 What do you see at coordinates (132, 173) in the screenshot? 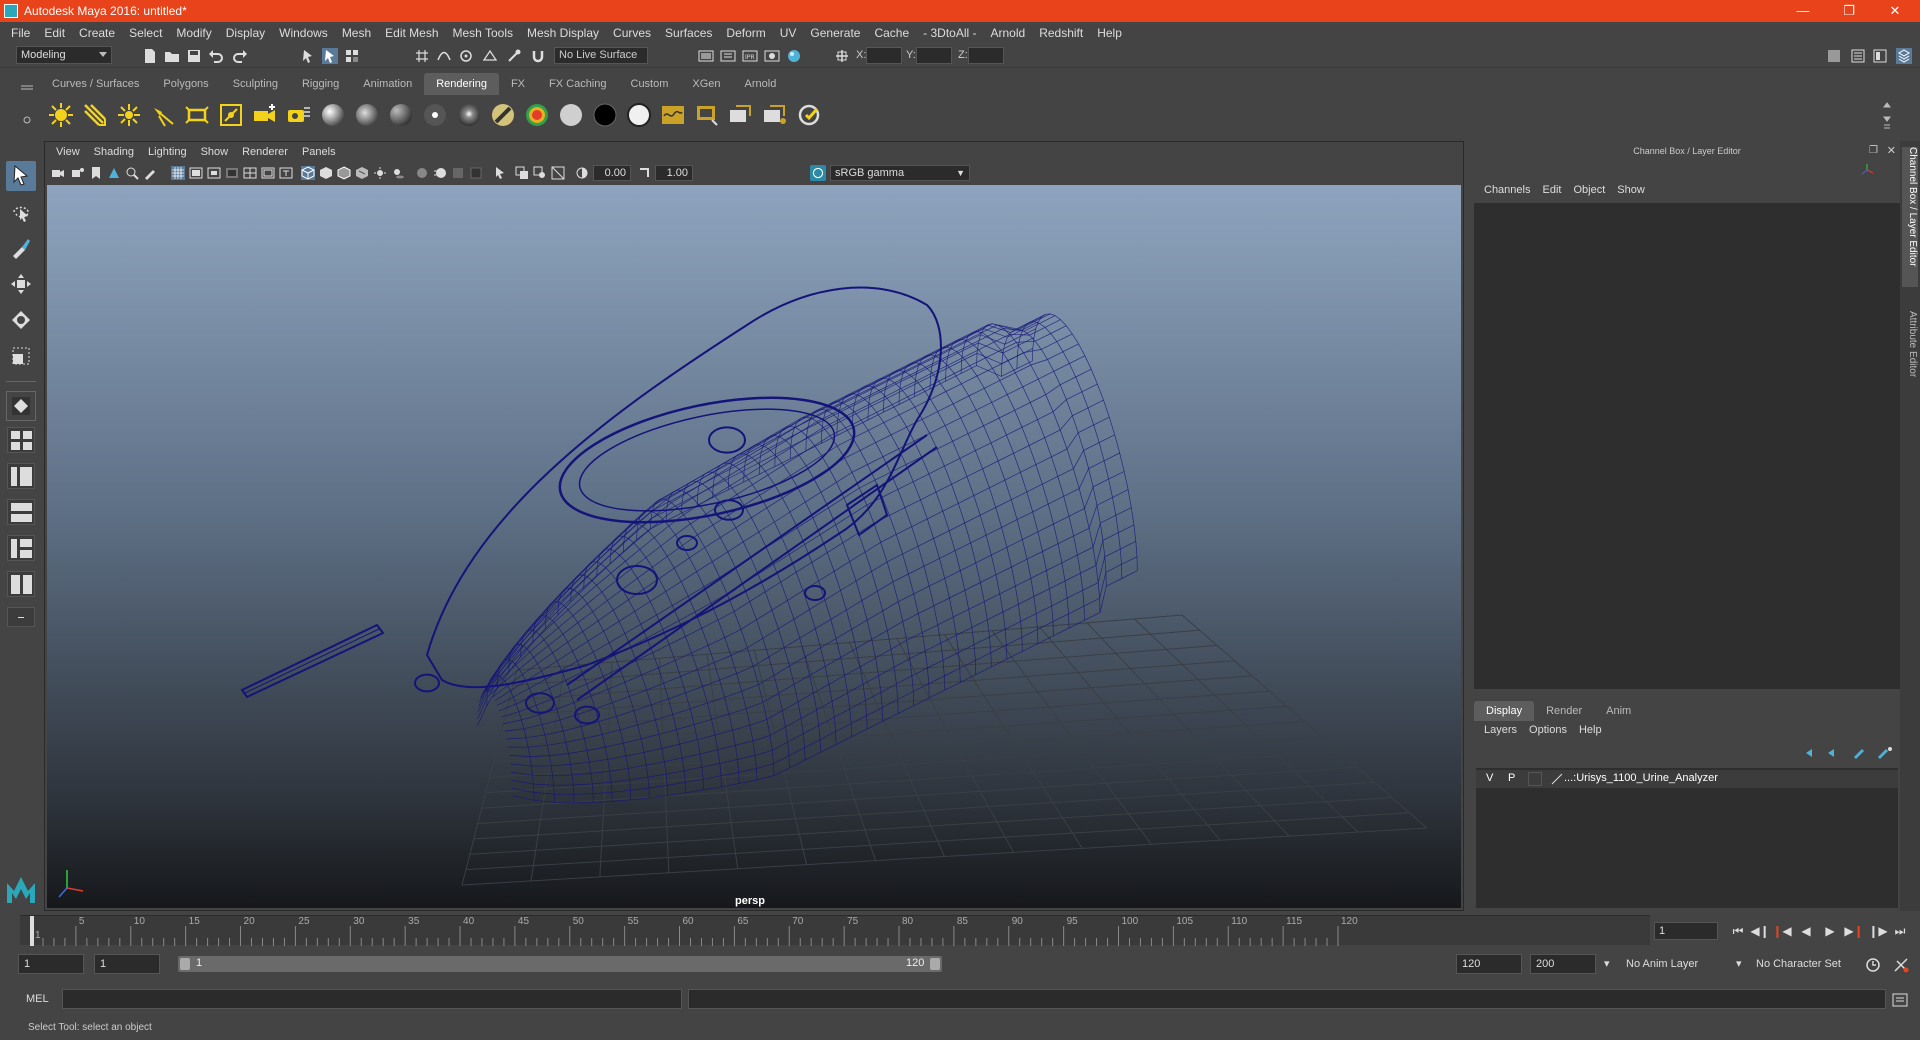
I see `2d-pan-zoom-icon` at bounding box center [132, 173].